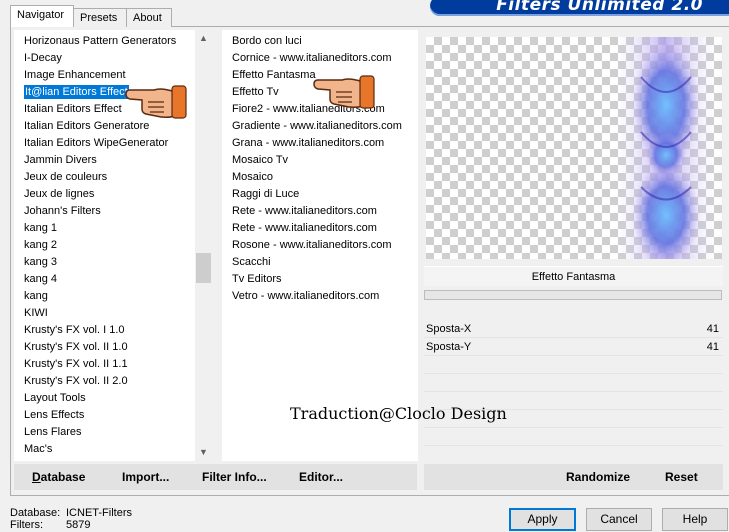  I want to click on title-banner: Filters Unlimited 2.0, so click(579, 8).